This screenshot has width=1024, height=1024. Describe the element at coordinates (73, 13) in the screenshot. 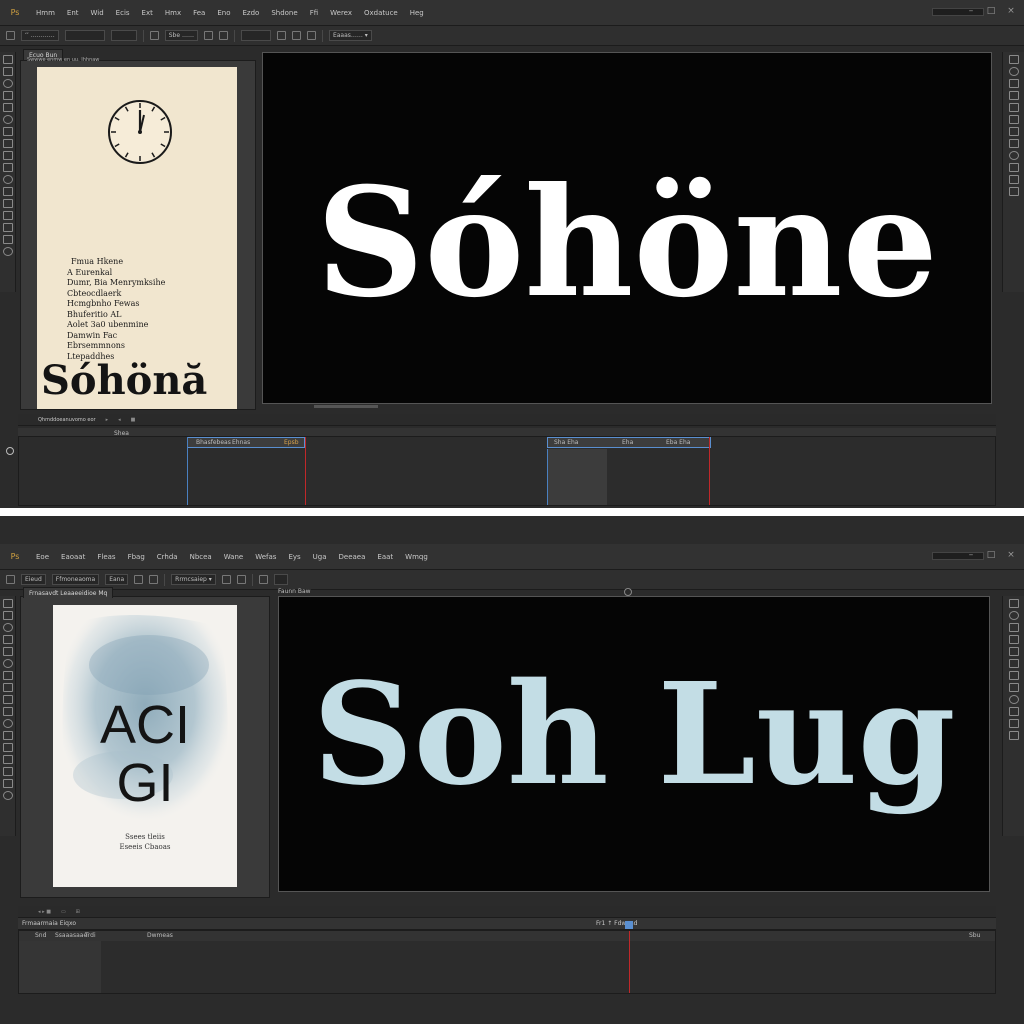

I see `menu-item: Ent` at that location.